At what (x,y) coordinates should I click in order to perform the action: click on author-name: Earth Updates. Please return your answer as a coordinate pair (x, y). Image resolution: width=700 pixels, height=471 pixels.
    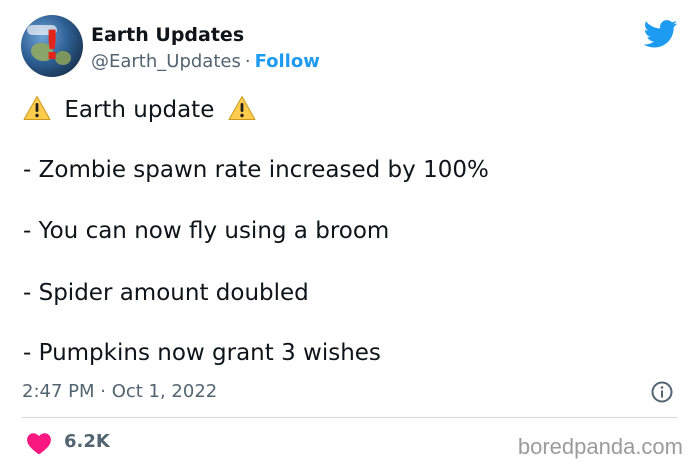
    Looking at the image, I should click on (167, 35).